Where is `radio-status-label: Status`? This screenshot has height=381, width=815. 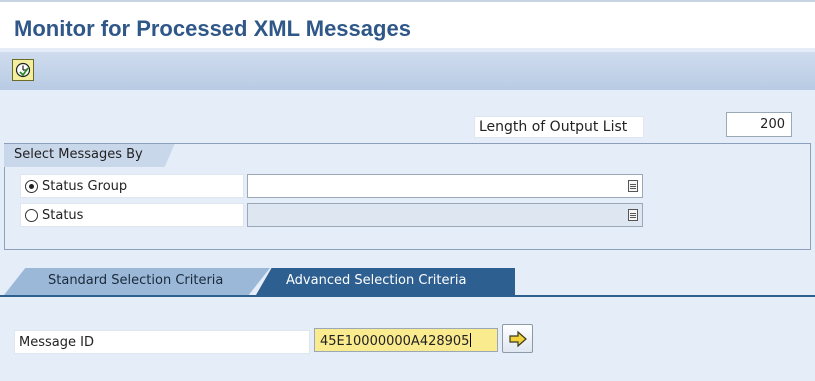 radio-status-label: Status is located at coordinates (63, 215).